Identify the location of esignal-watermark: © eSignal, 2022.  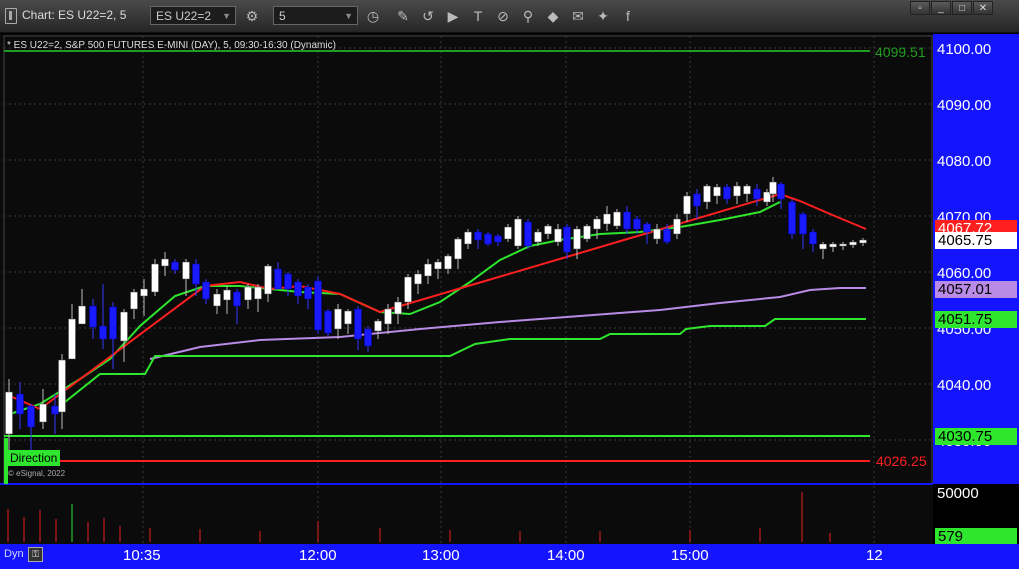
(37, 473).